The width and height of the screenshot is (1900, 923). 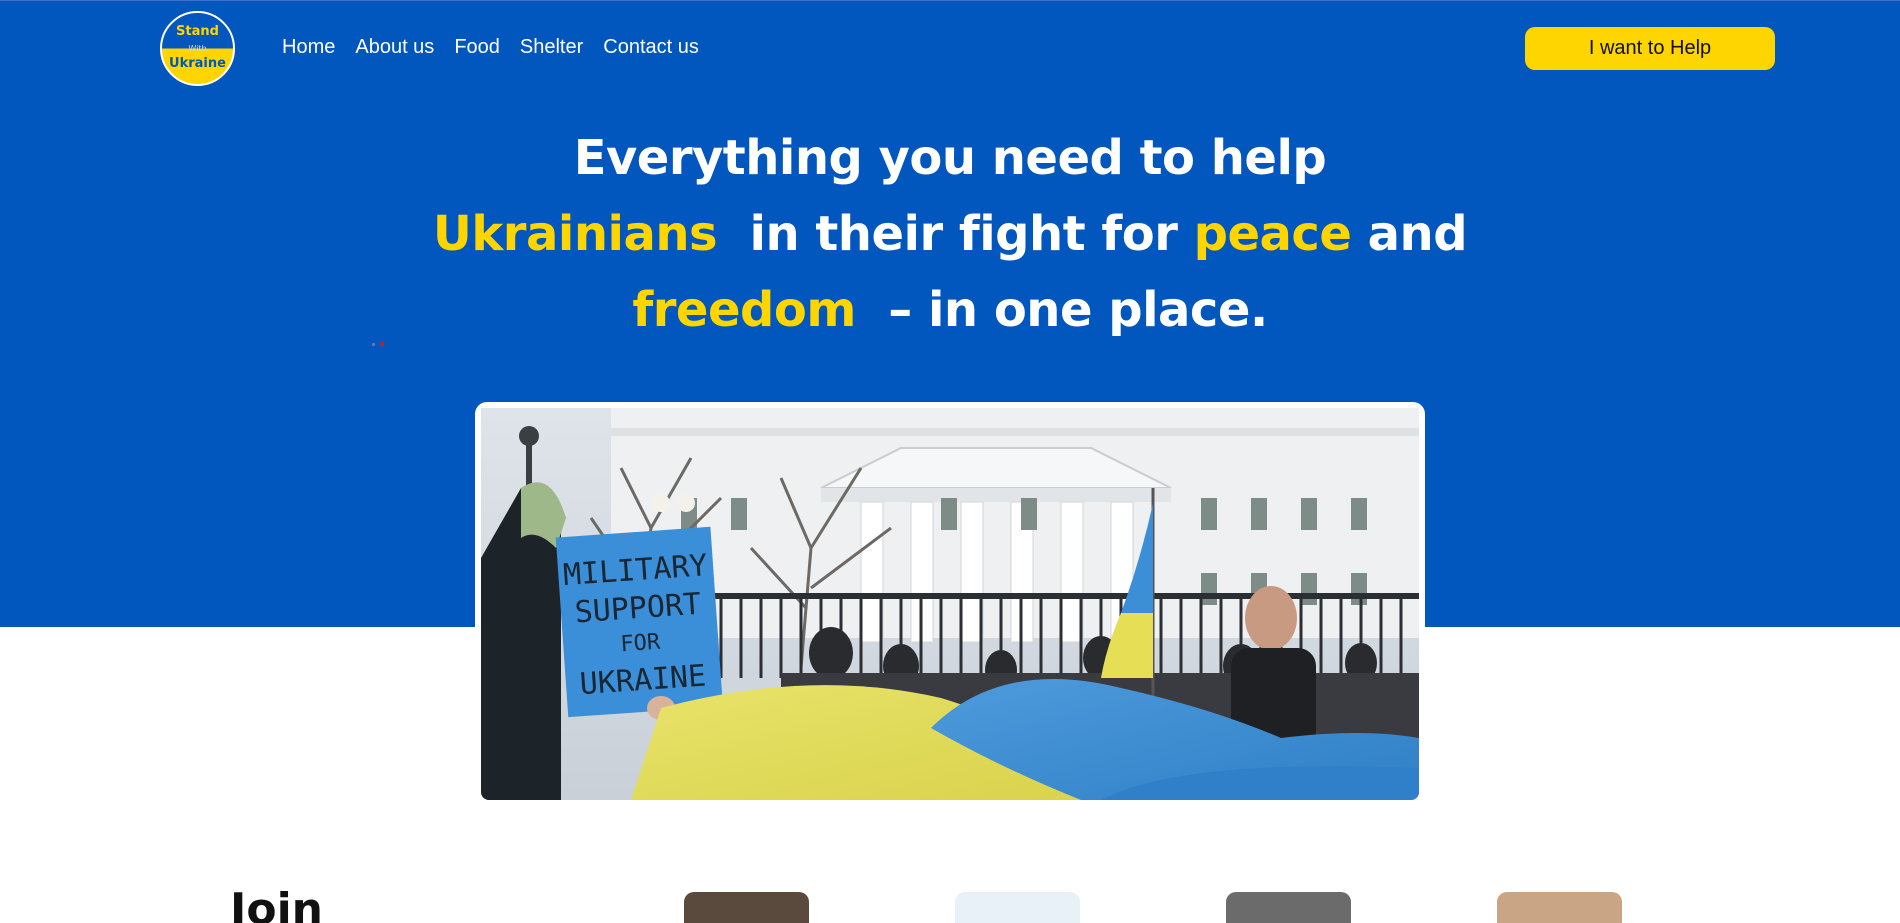 I want to click on headline-part-1: Everything you need to help, so click(x=950, y=158).